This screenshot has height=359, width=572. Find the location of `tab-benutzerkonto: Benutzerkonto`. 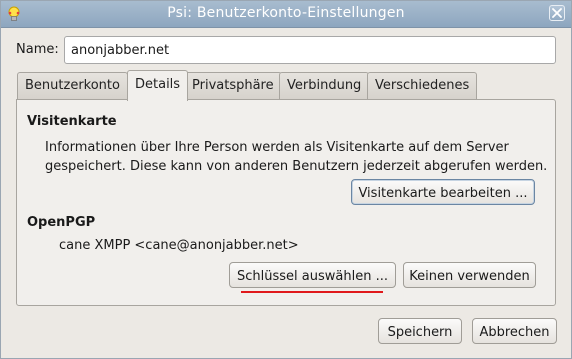

tab-benutzerkonto: Benutzerkonto is located at coordinates (72, 85).